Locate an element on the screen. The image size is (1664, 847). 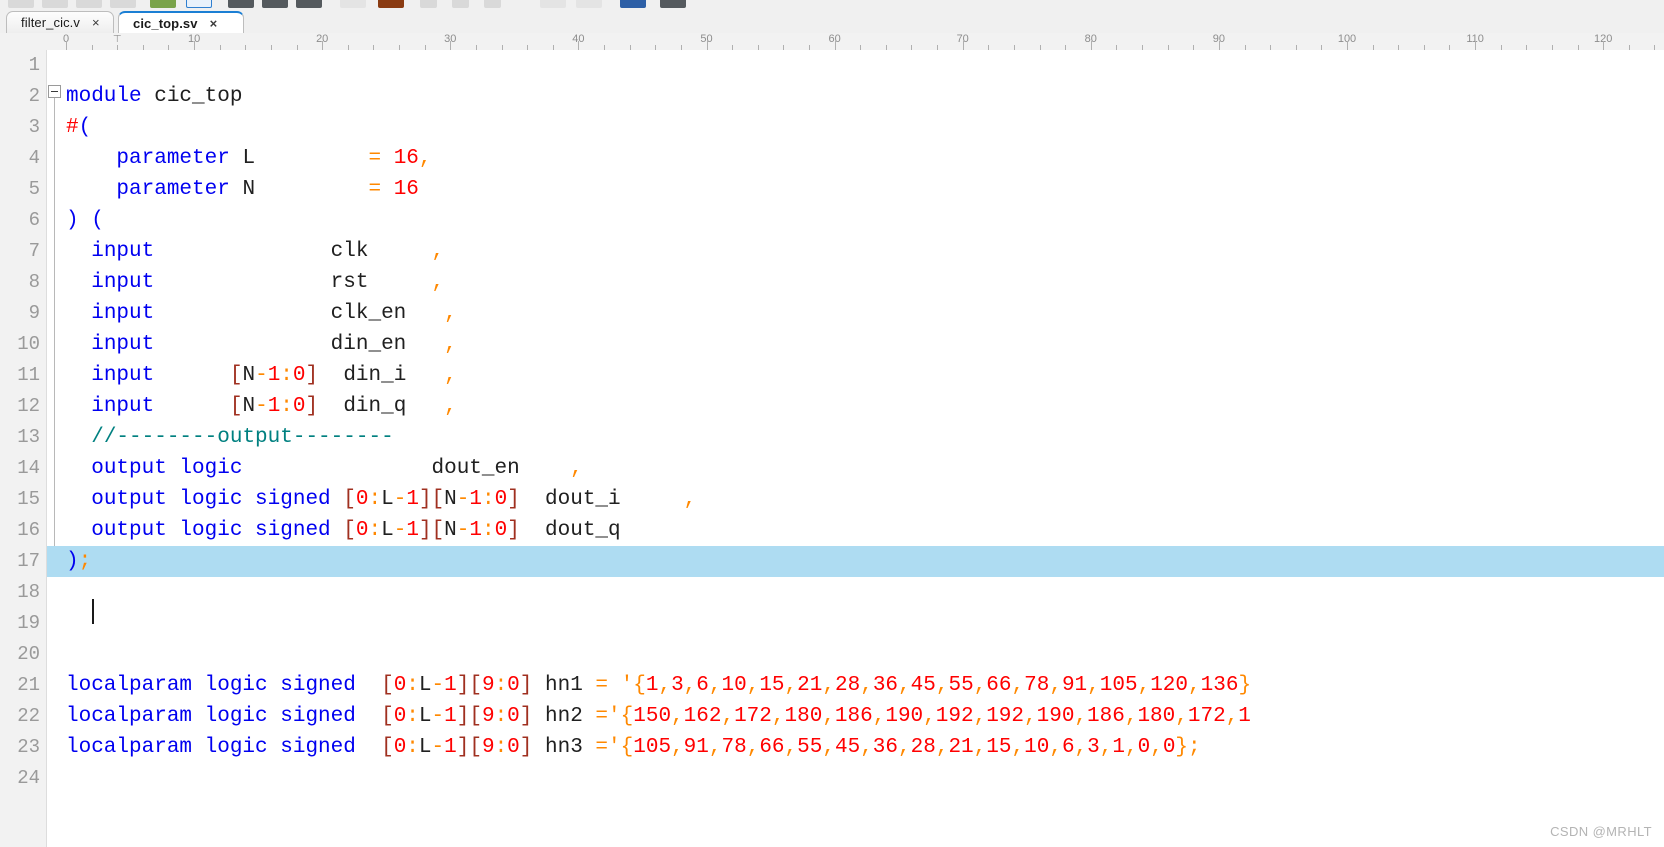
token-num: 9 is located at coordinates (488, 747).